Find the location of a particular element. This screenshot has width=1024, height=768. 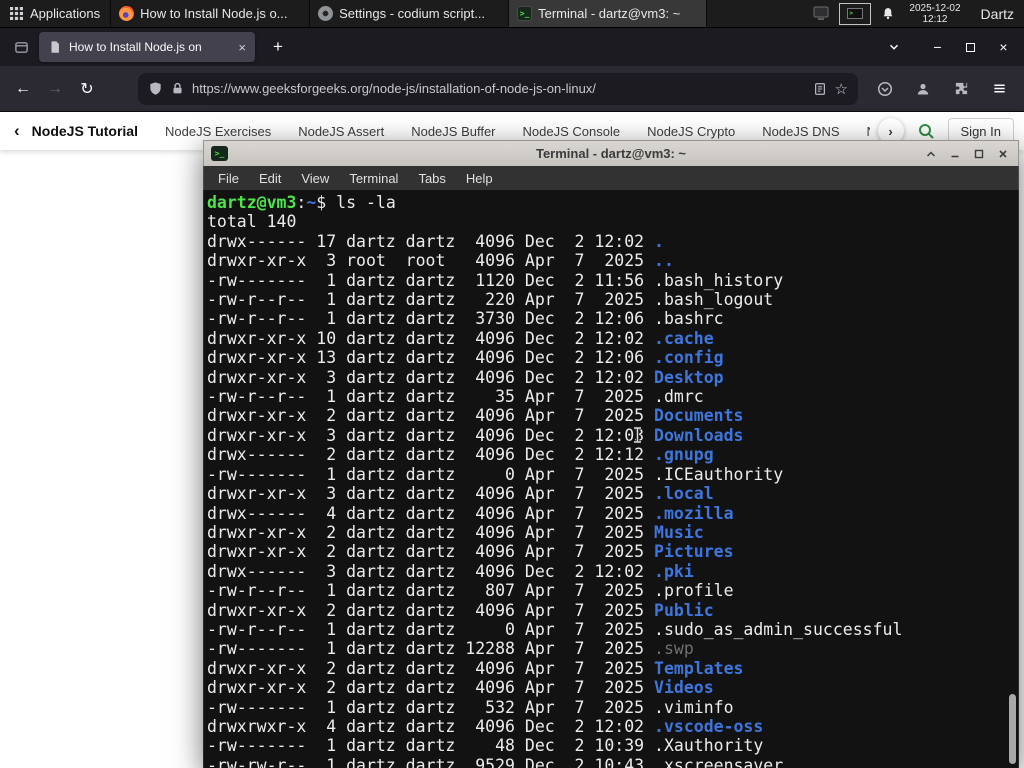

file-meta: -rw------- 1 dartz dartz 532 Apr 7 2025 is located at coordinates (431, 707).